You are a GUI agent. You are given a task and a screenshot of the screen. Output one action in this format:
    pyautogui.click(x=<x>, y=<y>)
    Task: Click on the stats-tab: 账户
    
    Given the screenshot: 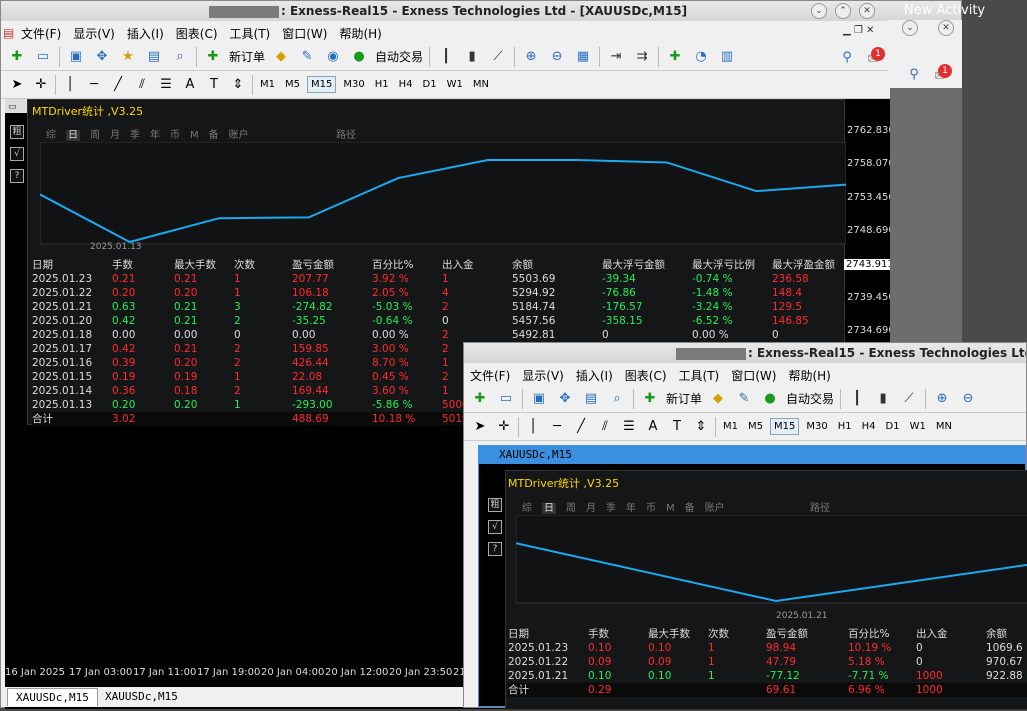 What is the action you would take?
    pyautogui.click(x=715, y=508)
    